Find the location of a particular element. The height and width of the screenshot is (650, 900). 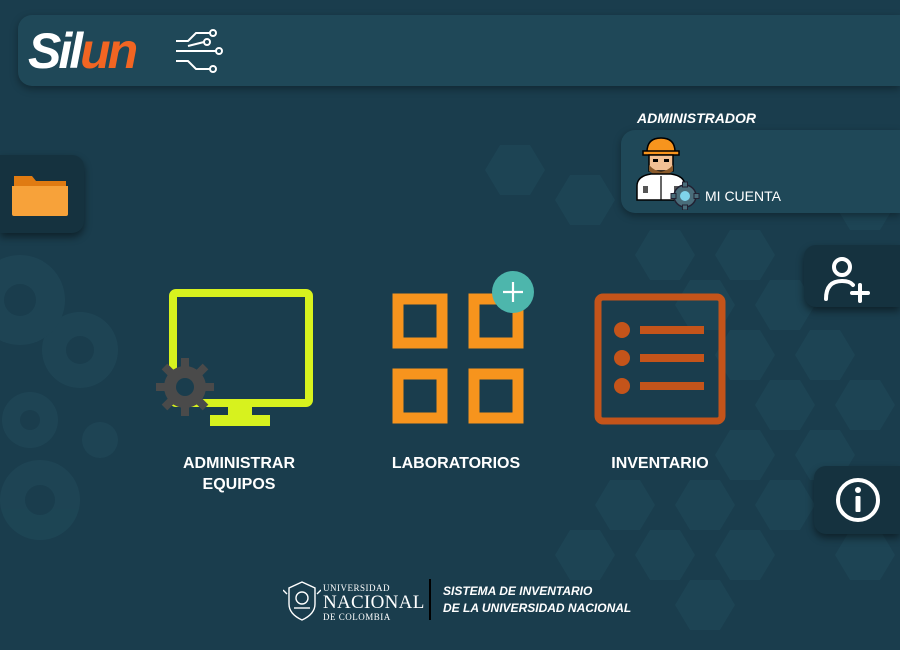

system-title-line1: SISTEMA DE INVENTARIO is located at coordinates (518, 591).